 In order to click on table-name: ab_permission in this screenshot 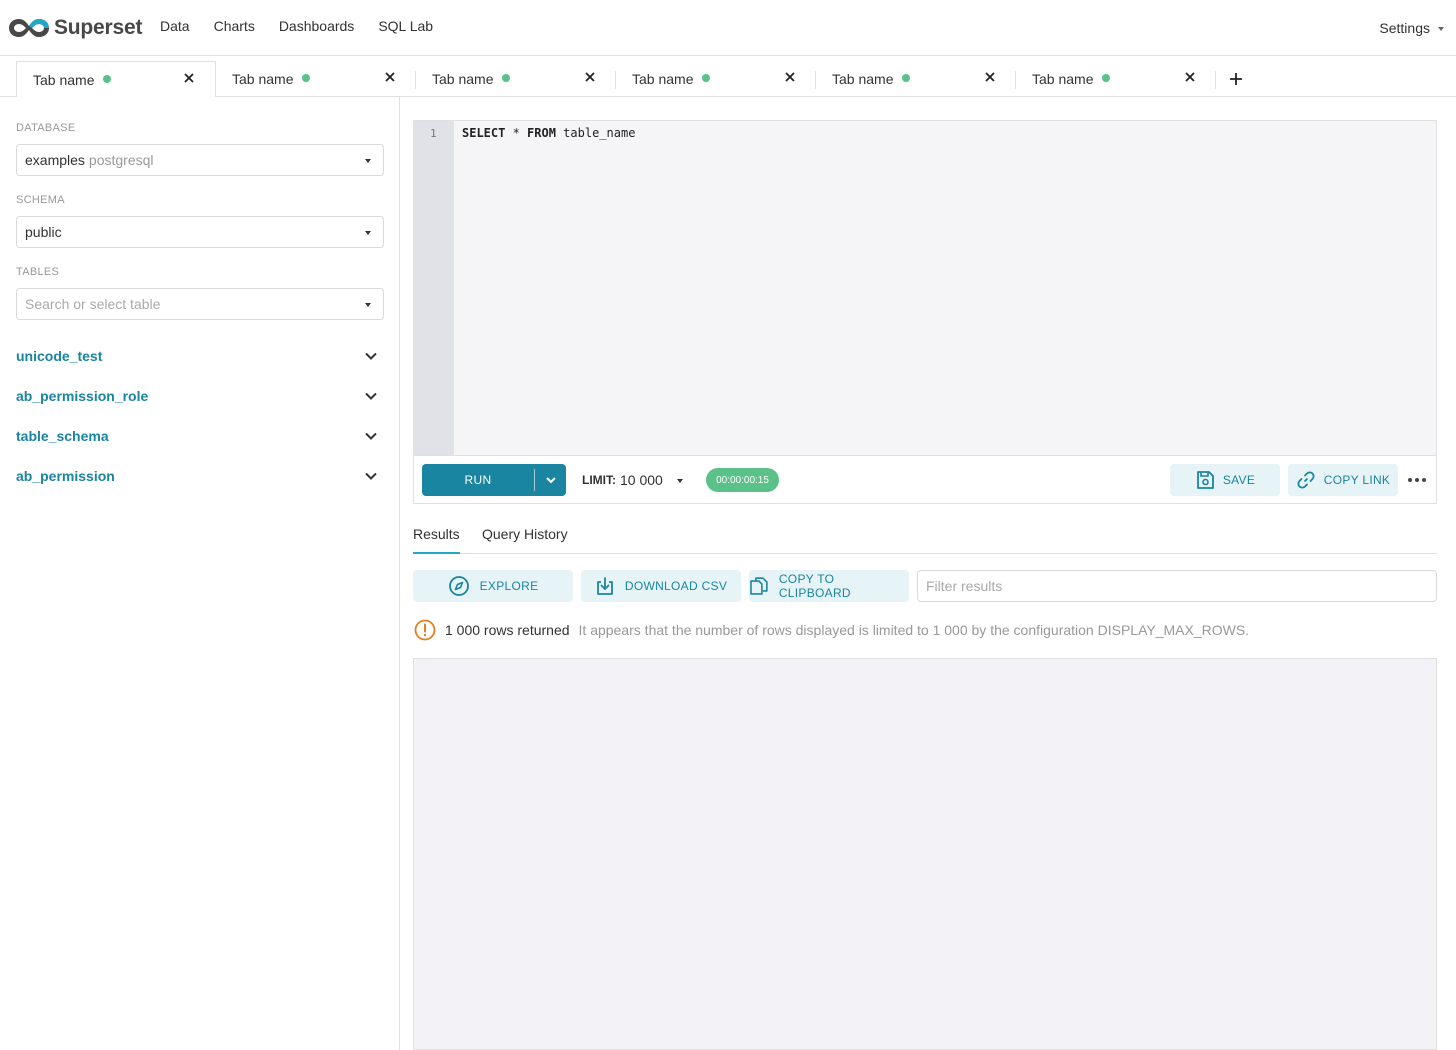, I will do `click(65, 476)`.